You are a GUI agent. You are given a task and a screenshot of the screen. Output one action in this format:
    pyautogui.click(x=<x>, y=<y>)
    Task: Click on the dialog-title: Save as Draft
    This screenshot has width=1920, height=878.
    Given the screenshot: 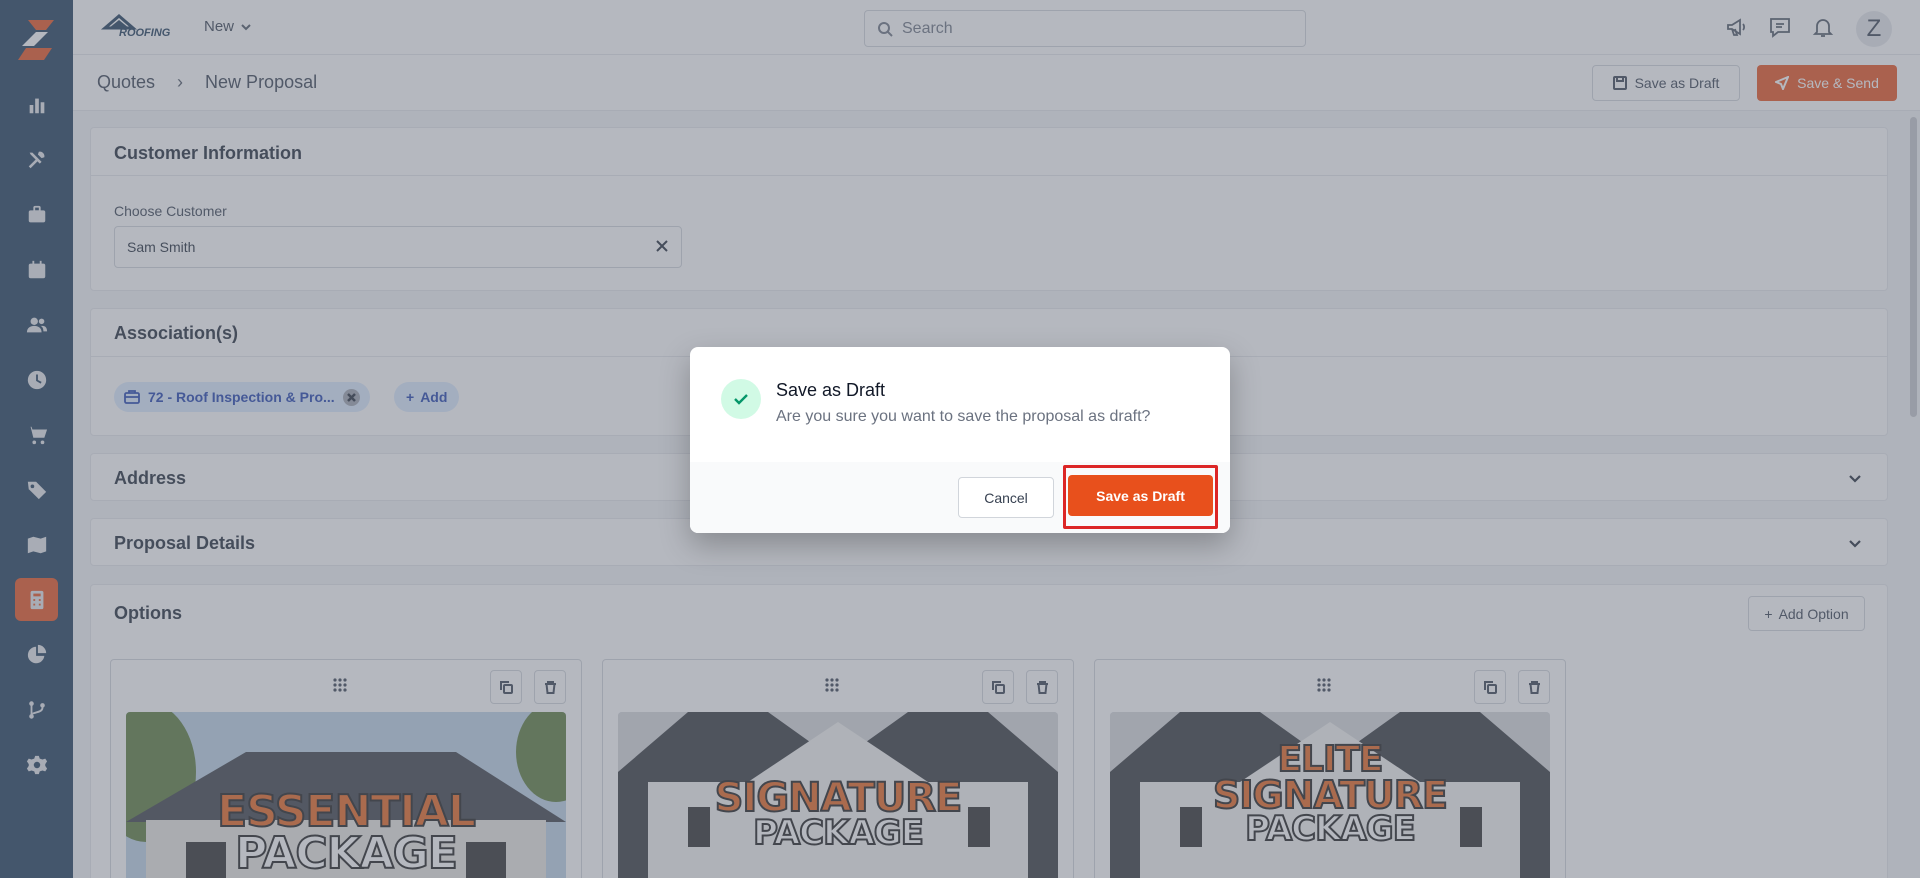 What is the action you would take?
    pyautogui.click(x=831, y=390)
    